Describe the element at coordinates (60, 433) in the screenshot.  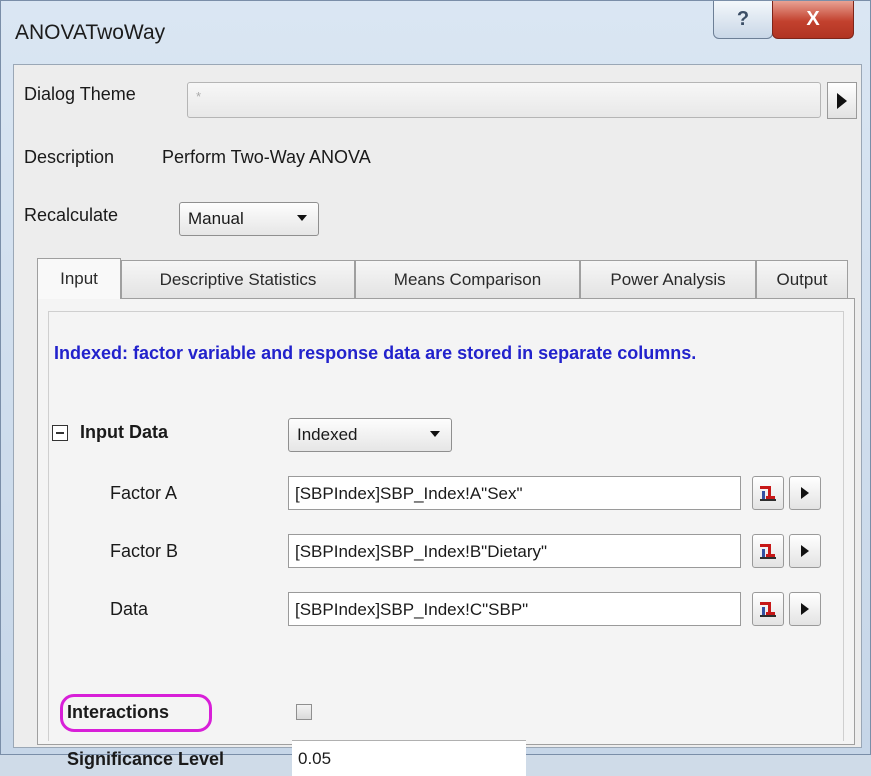
I see `collapse-toggle-icon` at that location.